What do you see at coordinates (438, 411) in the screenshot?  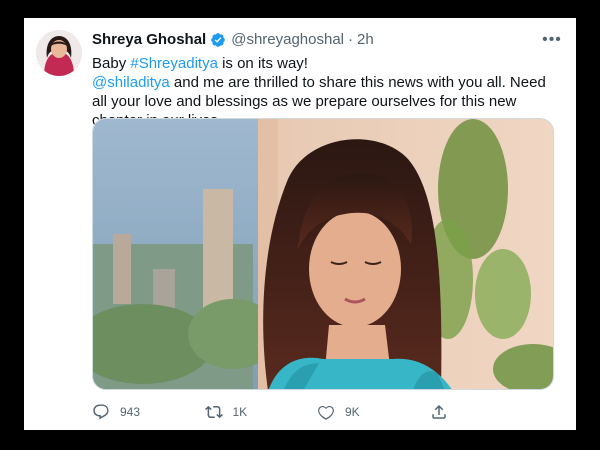 I see `share-icon` at bounding box center [438, 411].